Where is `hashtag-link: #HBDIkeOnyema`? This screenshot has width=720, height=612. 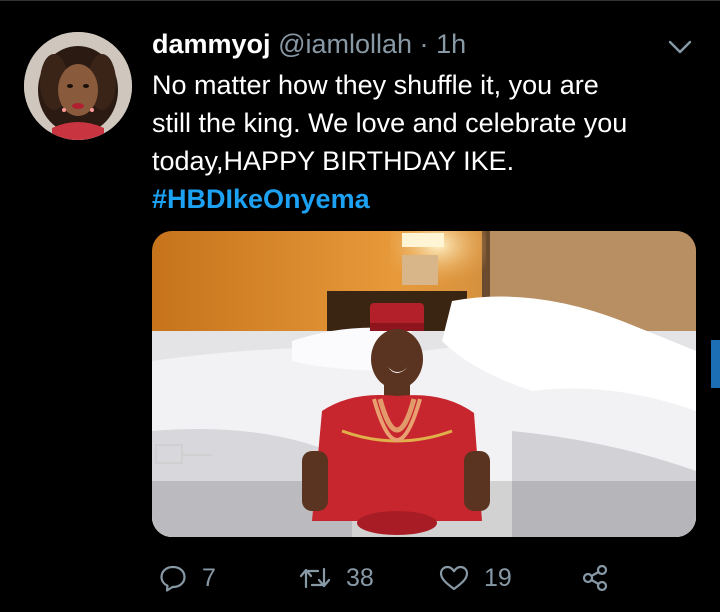
hashtag-link: #HBDIkeOnyema is located at coordinates (261, 199).